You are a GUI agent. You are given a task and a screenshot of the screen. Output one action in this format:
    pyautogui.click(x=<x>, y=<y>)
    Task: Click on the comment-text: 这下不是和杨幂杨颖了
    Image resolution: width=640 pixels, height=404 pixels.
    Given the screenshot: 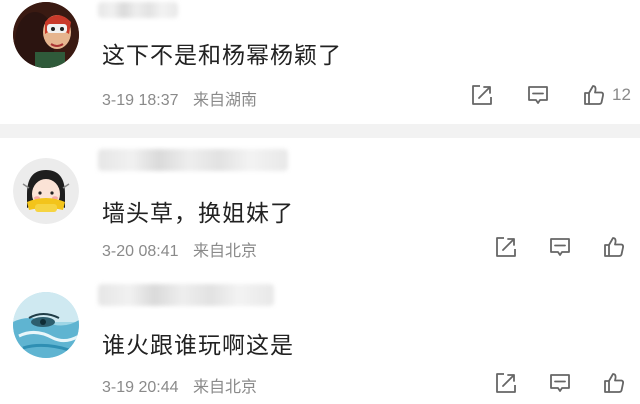 What is the action you would take?
    pyautogui.click(x=222, y=56)
    